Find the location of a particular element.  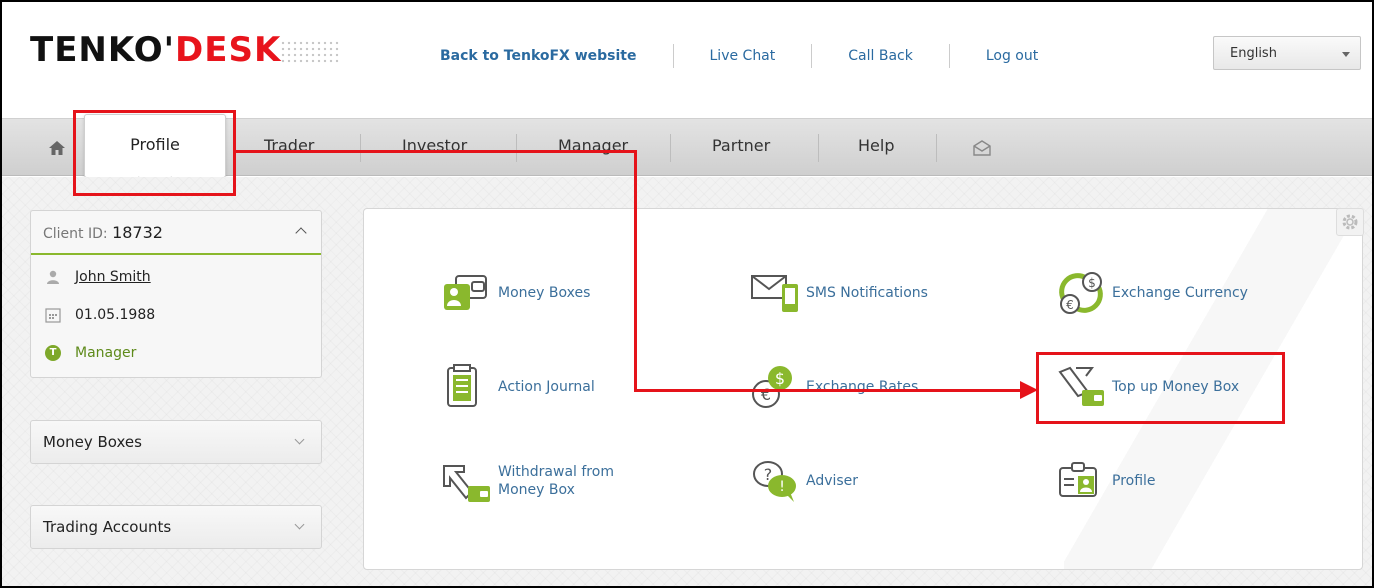

trading-accounts-section-title: Trading Accounts is located at coordinates (107, 527).